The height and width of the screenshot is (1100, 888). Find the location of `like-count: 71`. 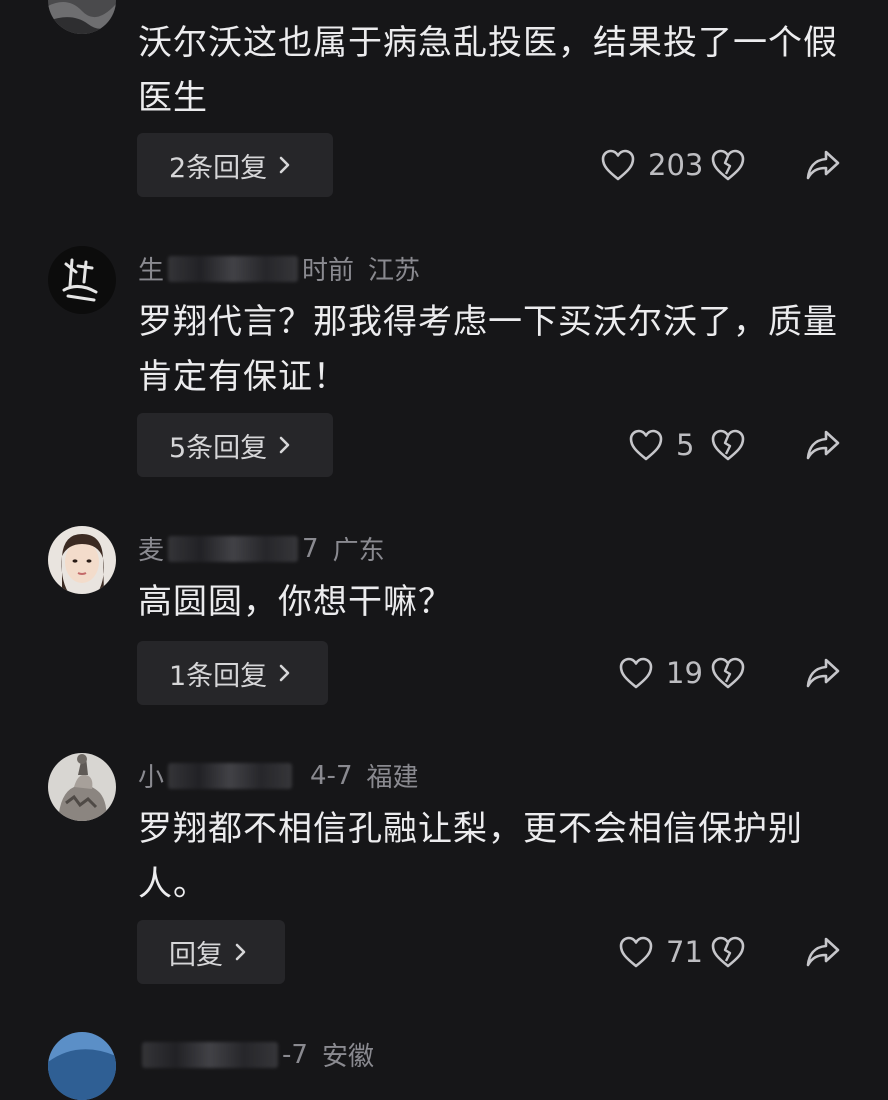

like-count: 71 is located at coordinates (684, 952).